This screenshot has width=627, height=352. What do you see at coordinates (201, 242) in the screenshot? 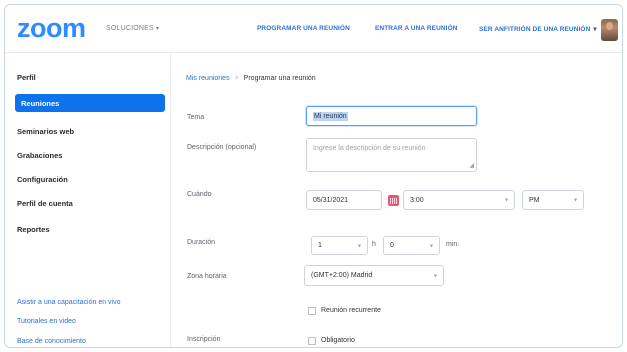
I see `duration-label: Duración` at bounding box center [201, 242].